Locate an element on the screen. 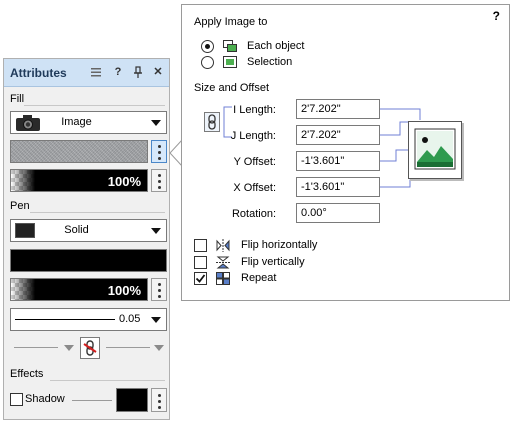 The image size is (514, 424). pen-opacity-value: 100% is located at coordinates (124, 290).